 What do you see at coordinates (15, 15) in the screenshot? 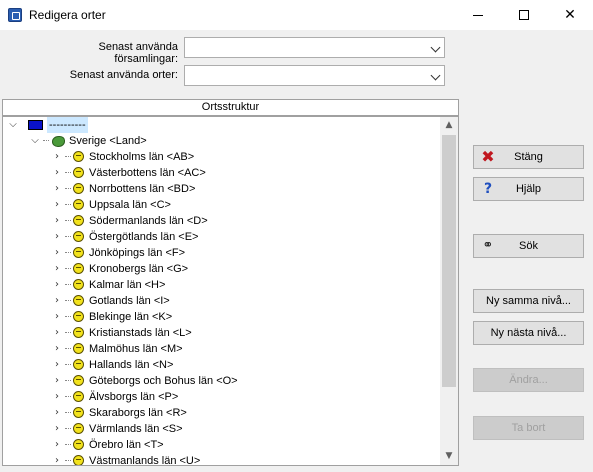
I see `app-icon` at bounding box center [15, 15].